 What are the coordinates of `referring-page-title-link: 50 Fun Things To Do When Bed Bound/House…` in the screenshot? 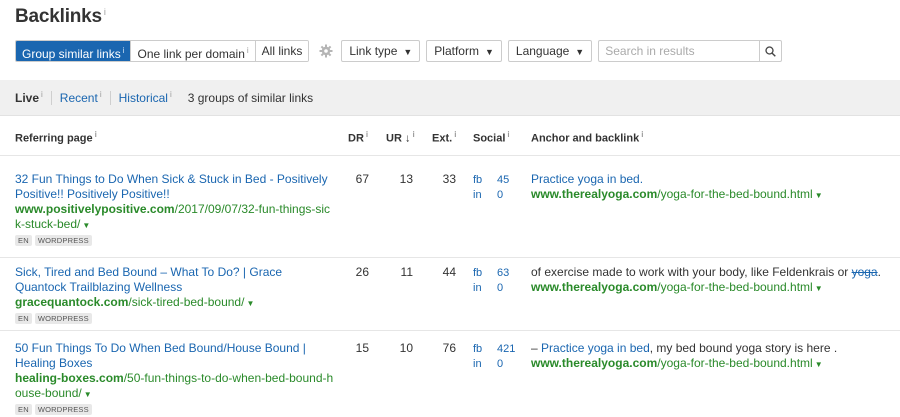 It's located at (175, 356).